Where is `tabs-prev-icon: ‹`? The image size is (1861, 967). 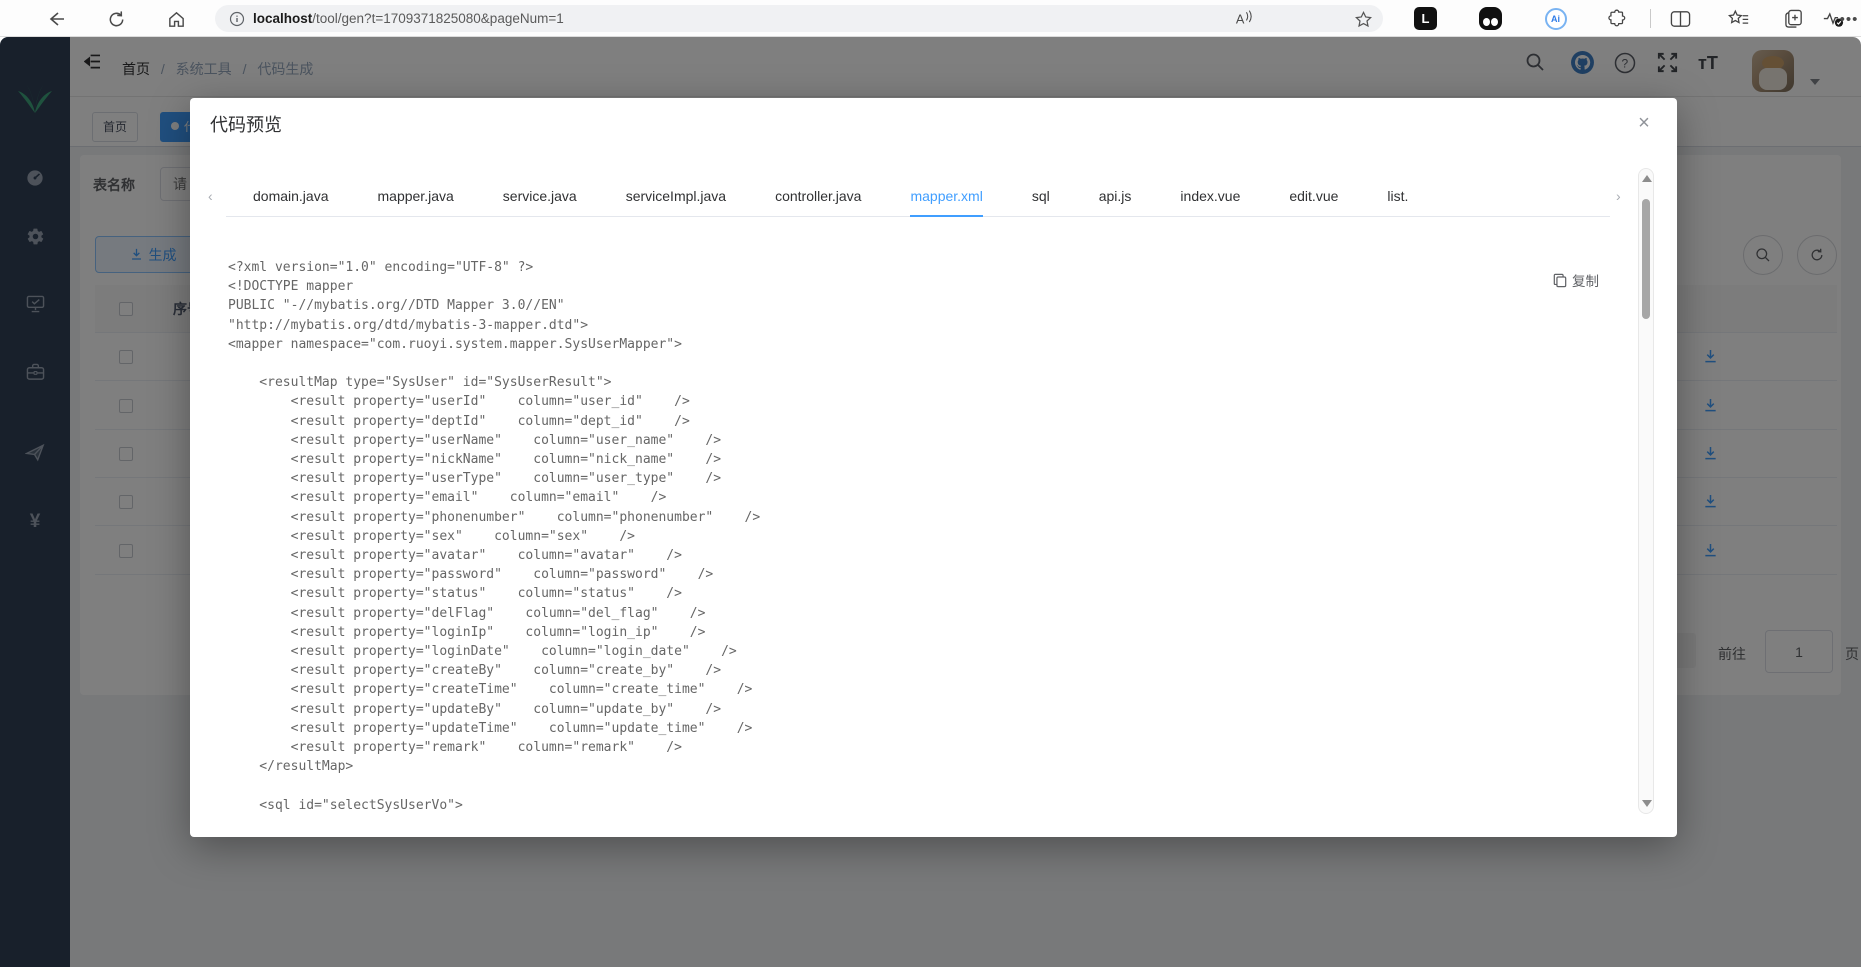
tabs-prev-icon: ‹ is located at coordinates (210, 196).